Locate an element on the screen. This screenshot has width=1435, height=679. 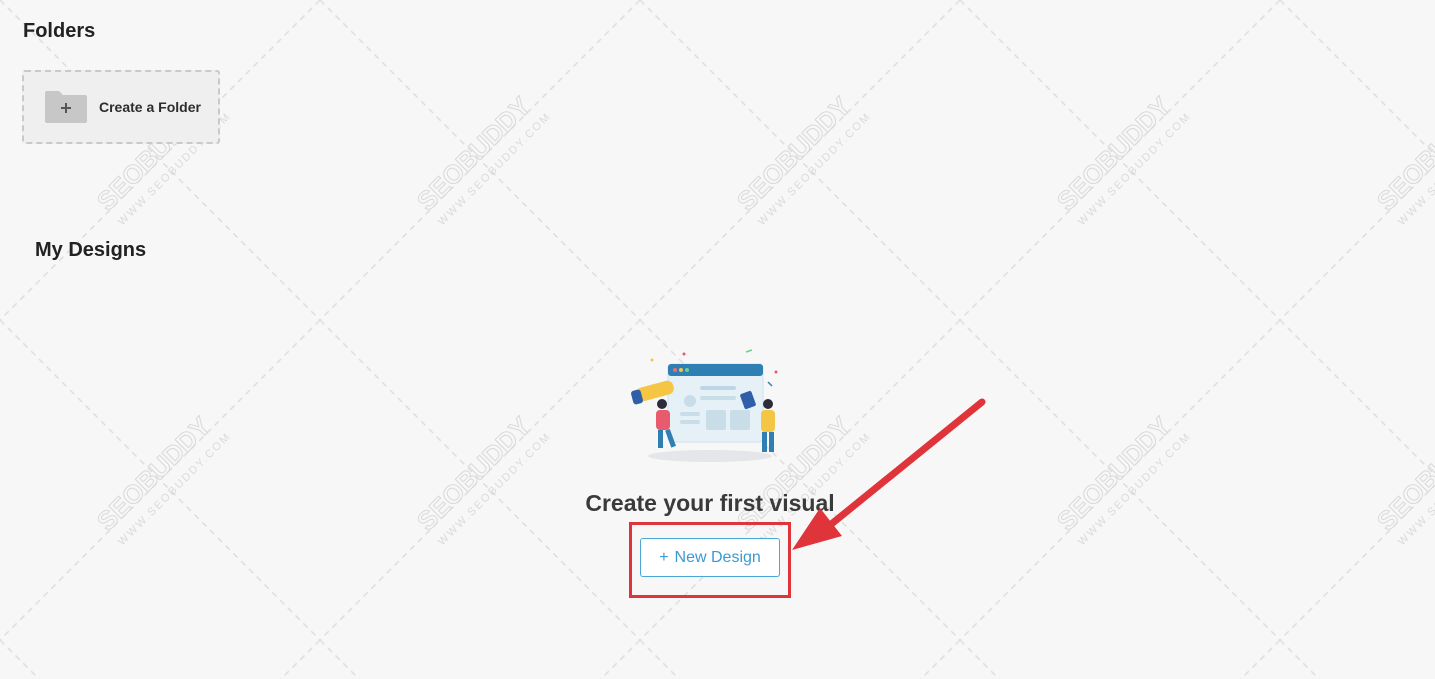
create-folder-button: Create a Folder is located at coordinates (121, 107).